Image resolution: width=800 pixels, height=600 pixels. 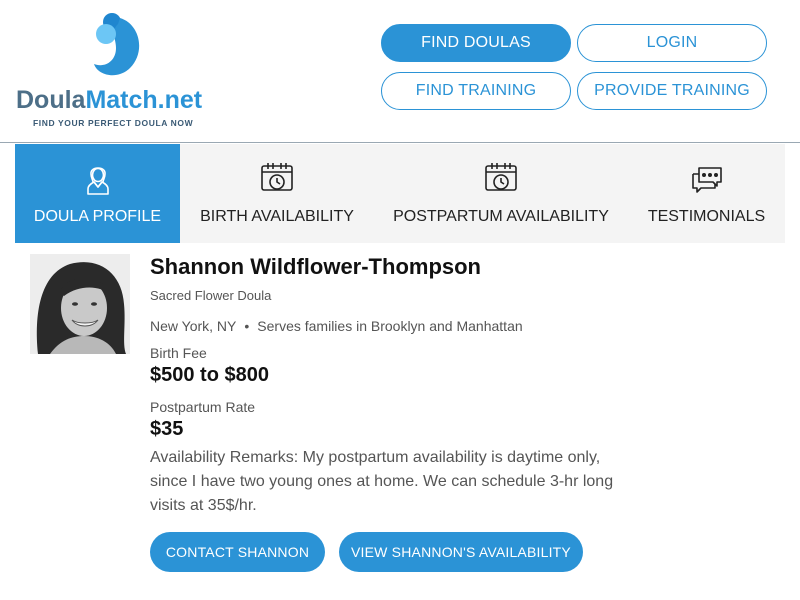 What do you see at coordinates (178, 353) in the screenshot?
I see `birth-fee-label: Birth Fee` at bounding box center [178, 353].